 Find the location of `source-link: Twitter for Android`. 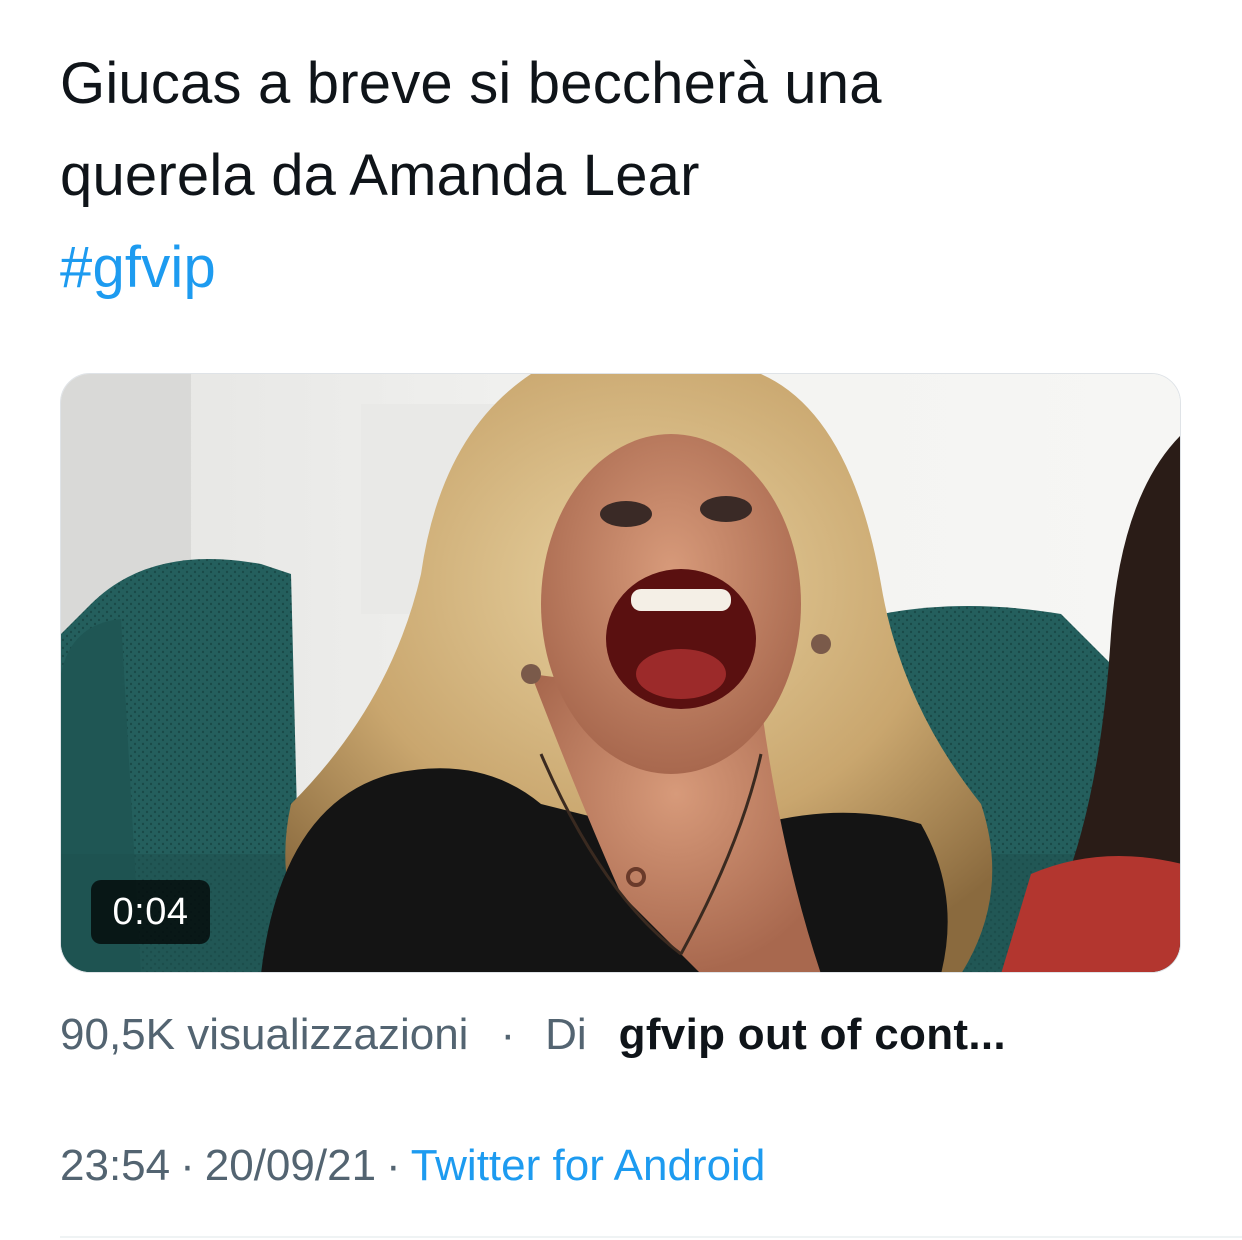

source-link: Twitter for Android is located at coordinates (588, 1166).